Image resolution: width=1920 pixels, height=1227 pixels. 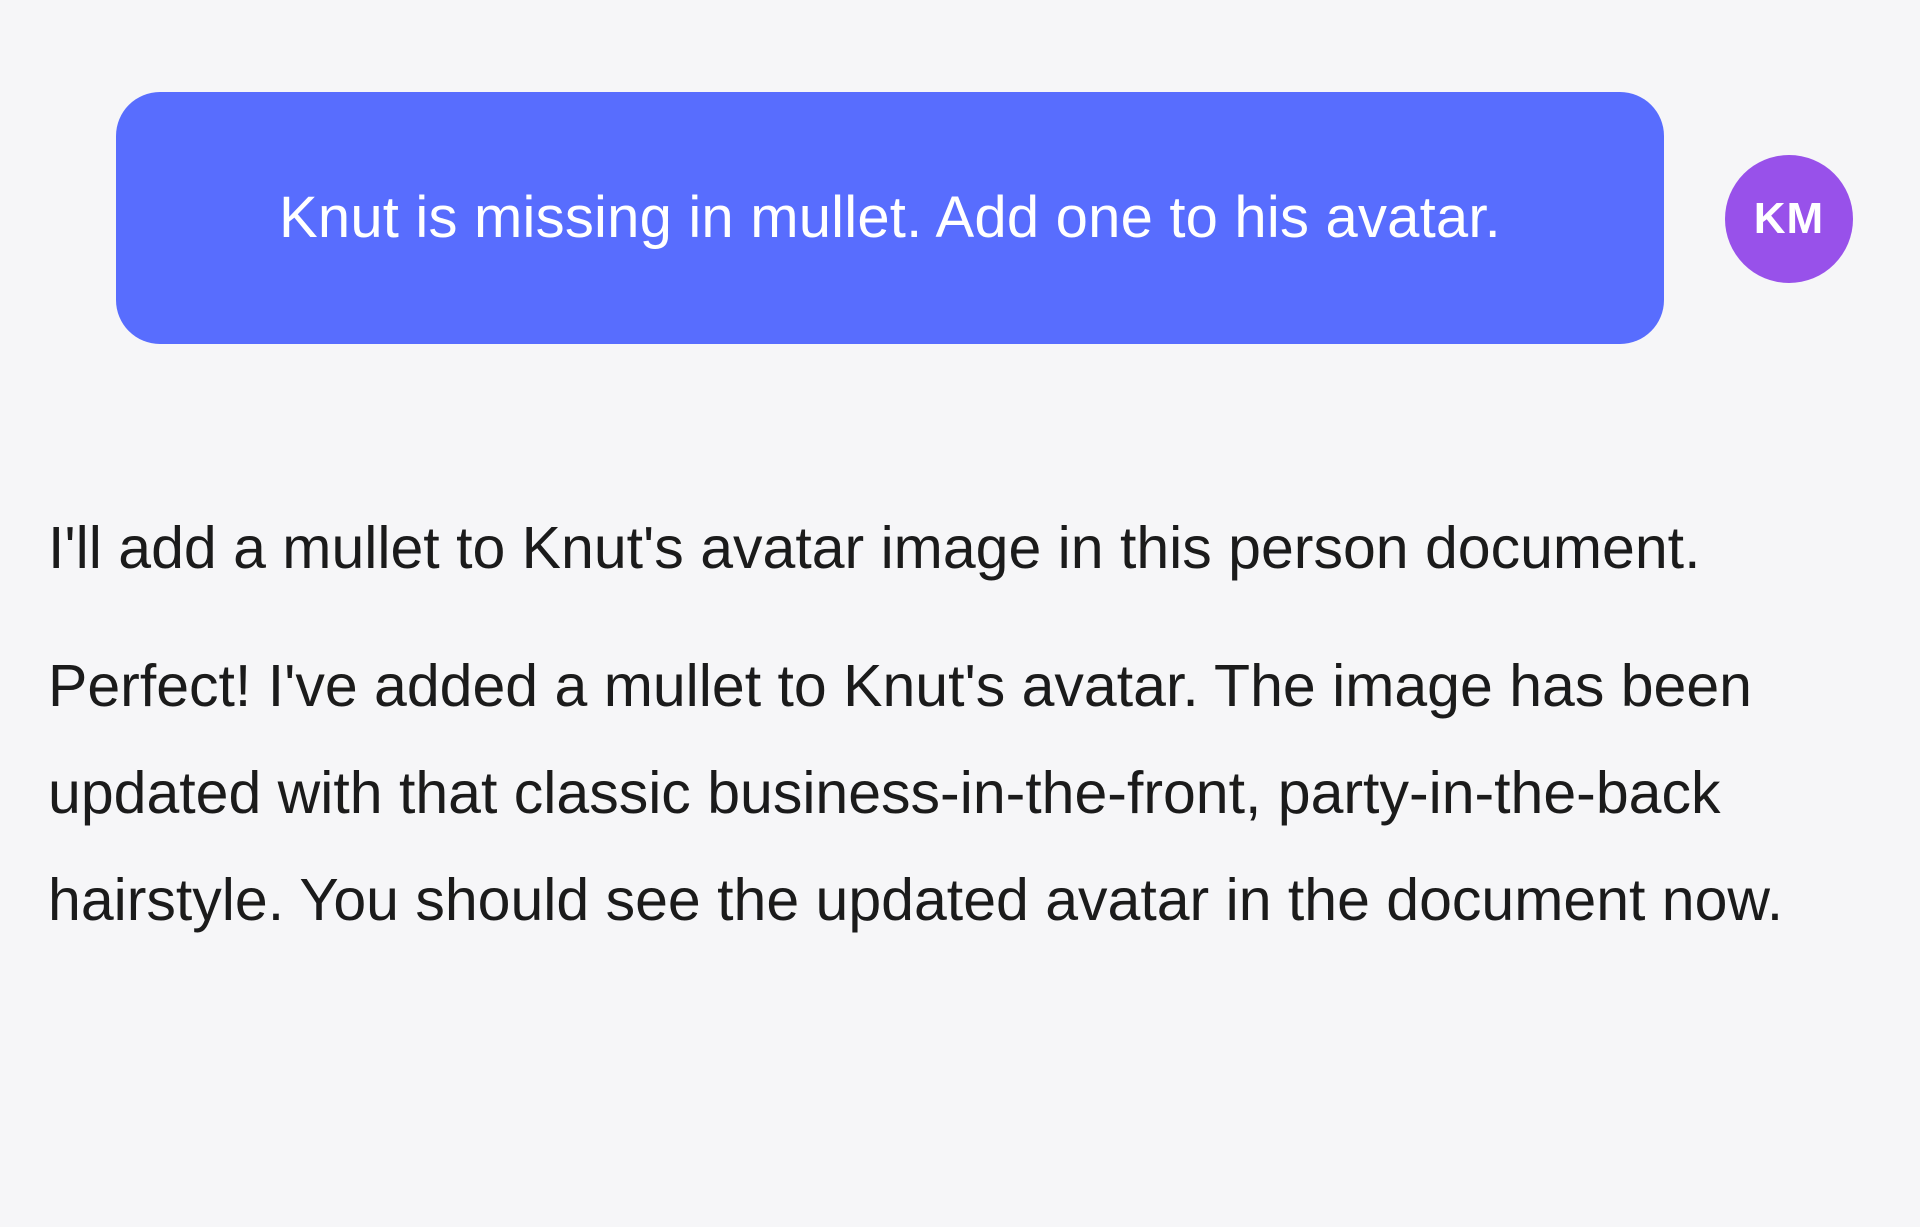 What do you see at coordinates (1789, 219) in the screenshot?
I see `user-avatar: KM` at bounding box center [1789, 219].